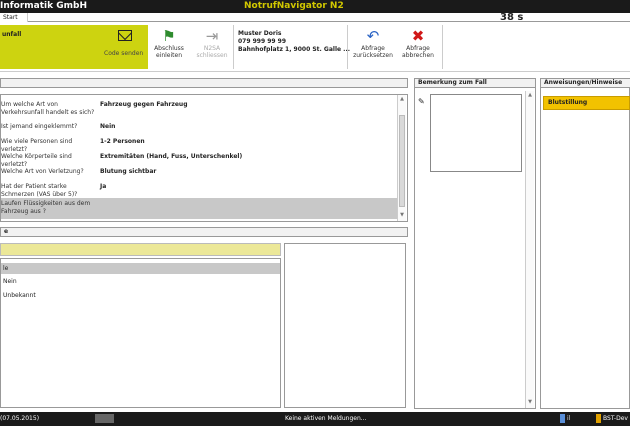  Describe the element at coordinates (125, 35) in the screenshot. I see `envelope-icon` at that location.